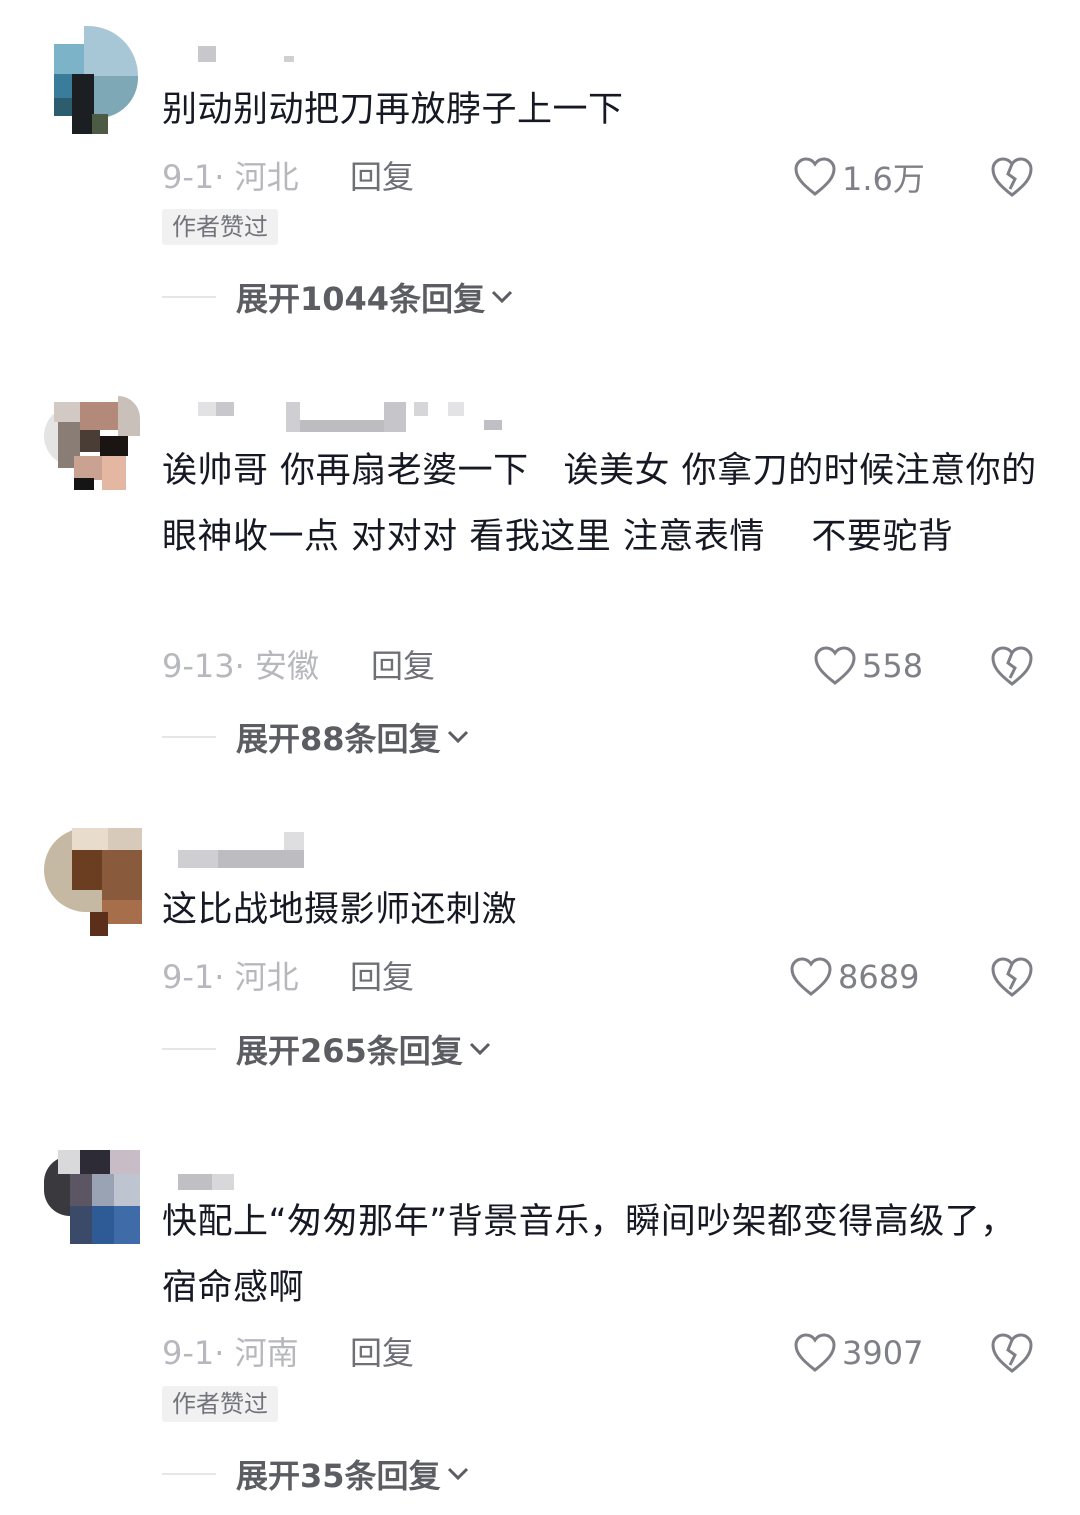 This screenshot has height=1515, width=1080. I want to click on comment-meta: 9-1· 河南 回复, so click(312, 1353).